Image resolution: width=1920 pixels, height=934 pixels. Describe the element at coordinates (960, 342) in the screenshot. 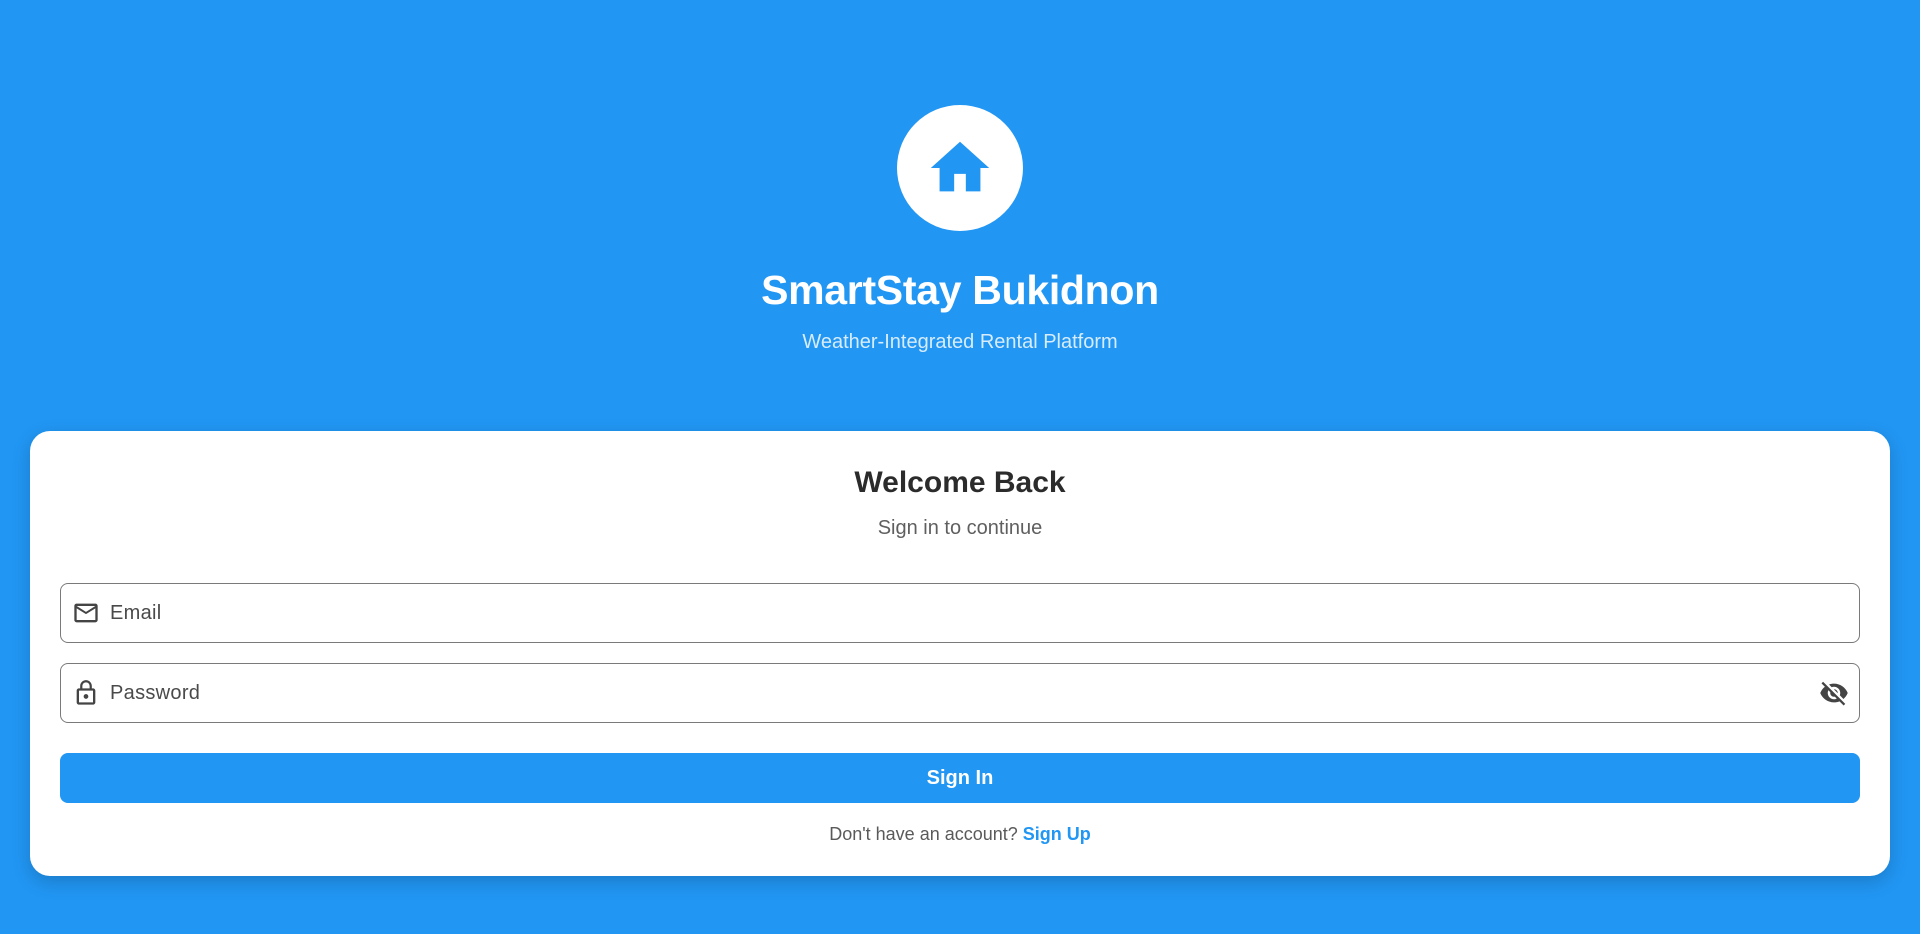

I see `app-subtitle: Weather-Integrated Rental Platform` at that location.